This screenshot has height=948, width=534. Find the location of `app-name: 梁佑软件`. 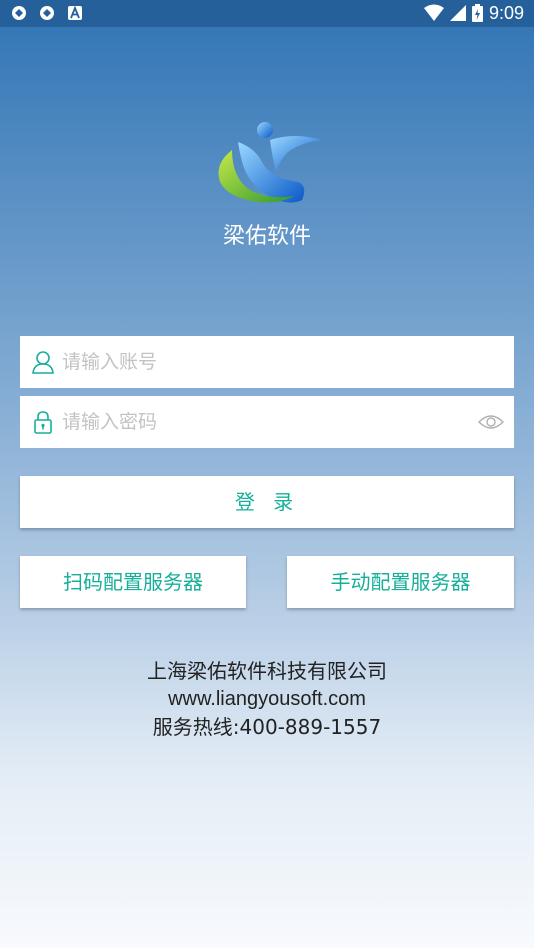

app-name: 梁佑软件 is located at coordinates (266, 236).